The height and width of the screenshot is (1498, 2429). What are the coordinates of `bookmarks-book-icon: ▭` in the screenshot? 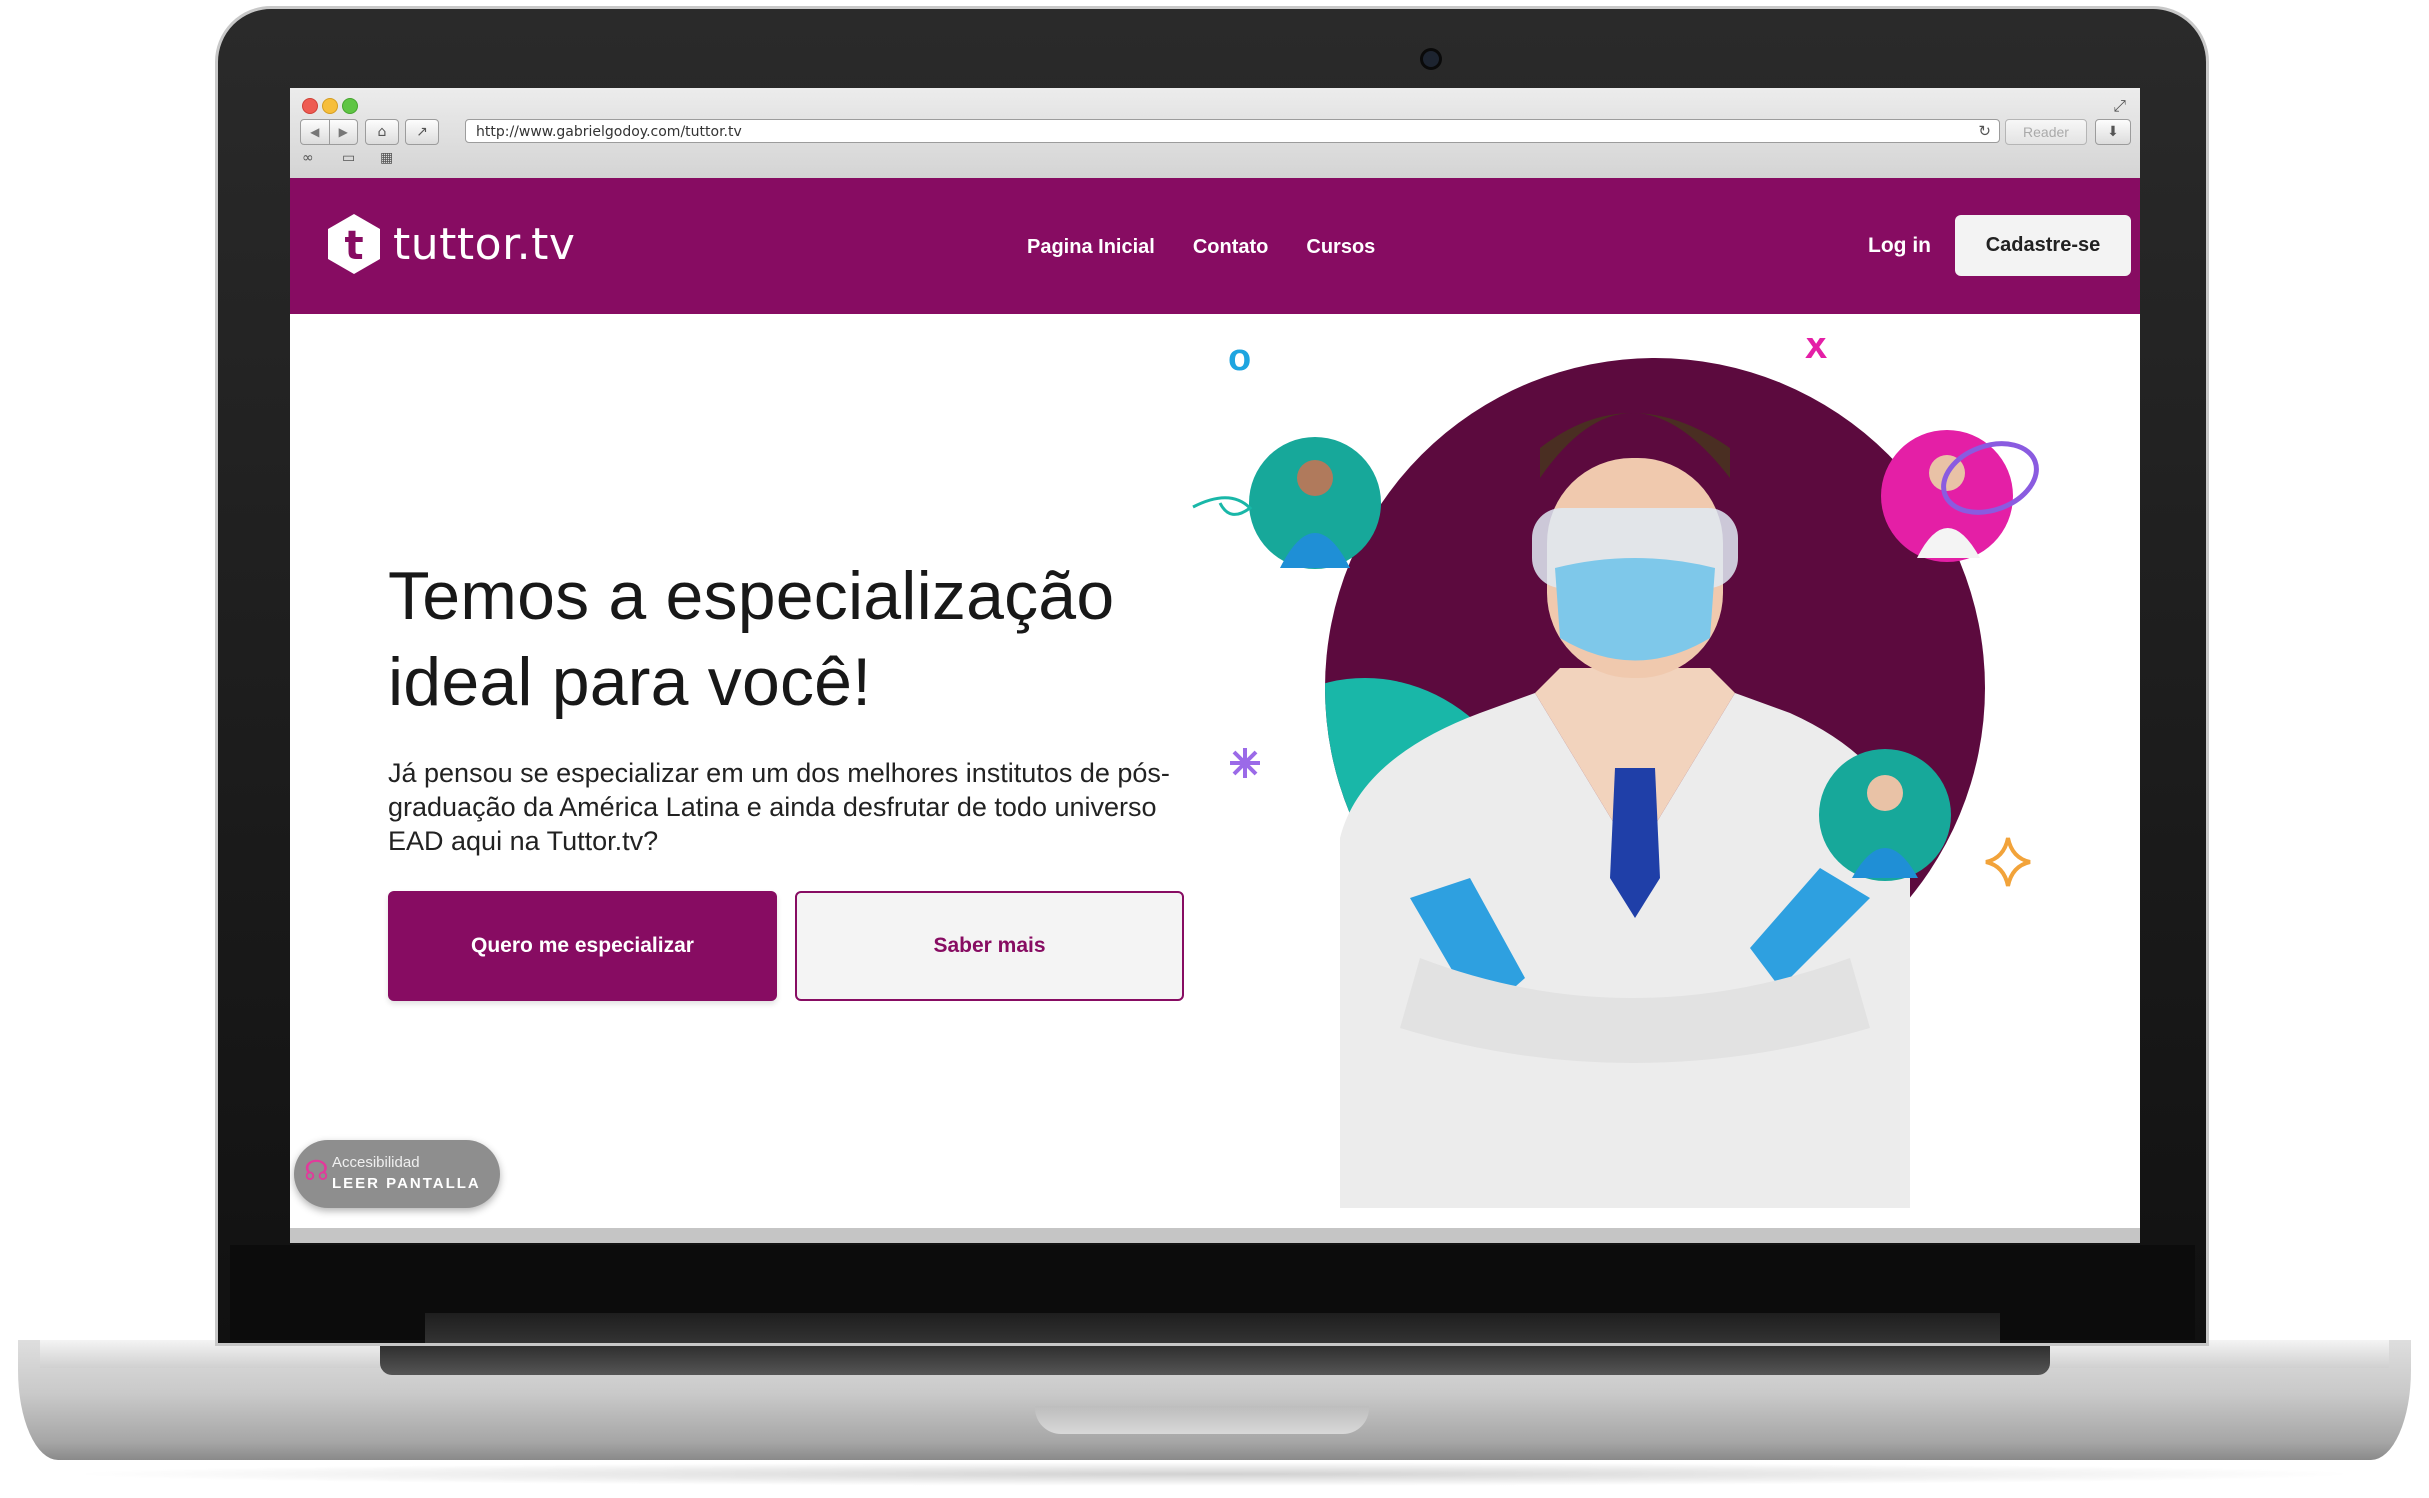 It's located at (348, 158).